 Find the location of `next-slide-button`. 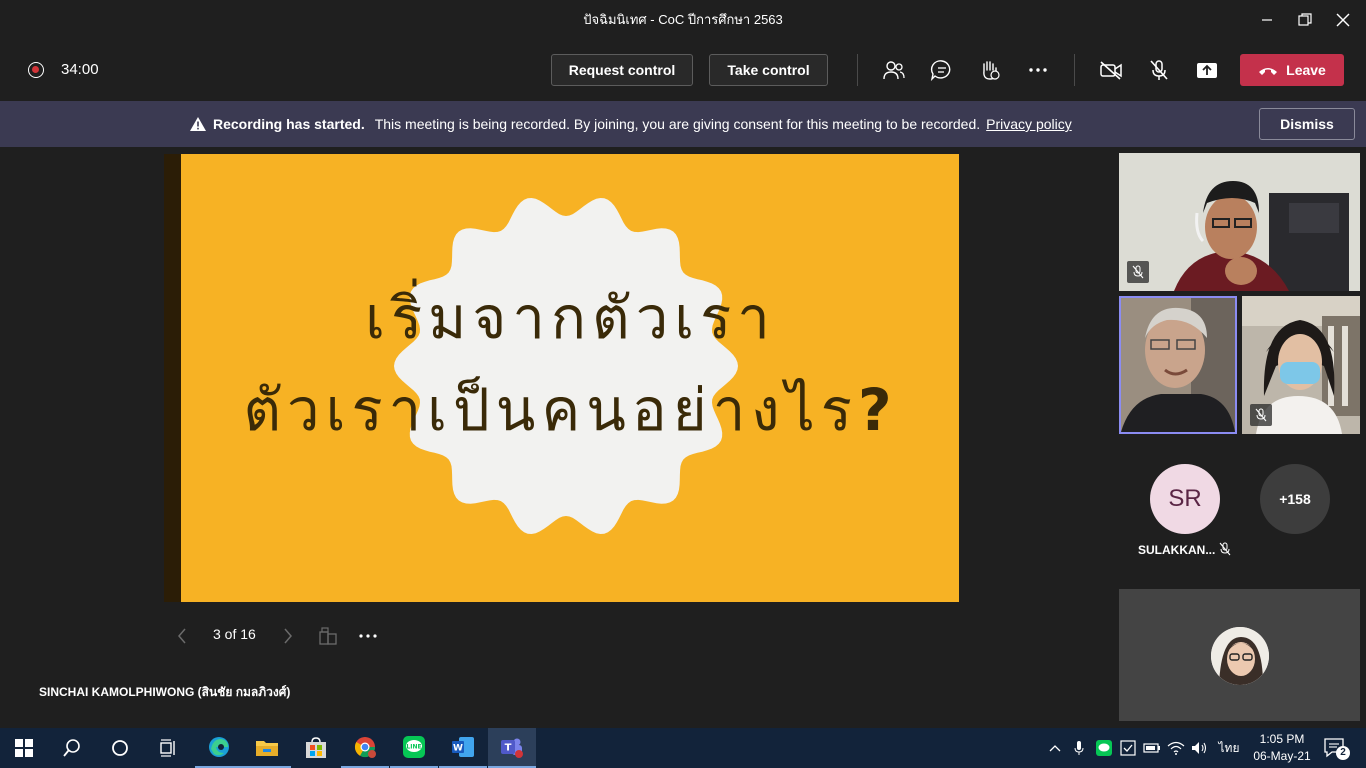

next-slide-button is located at coordinates (288, 638).